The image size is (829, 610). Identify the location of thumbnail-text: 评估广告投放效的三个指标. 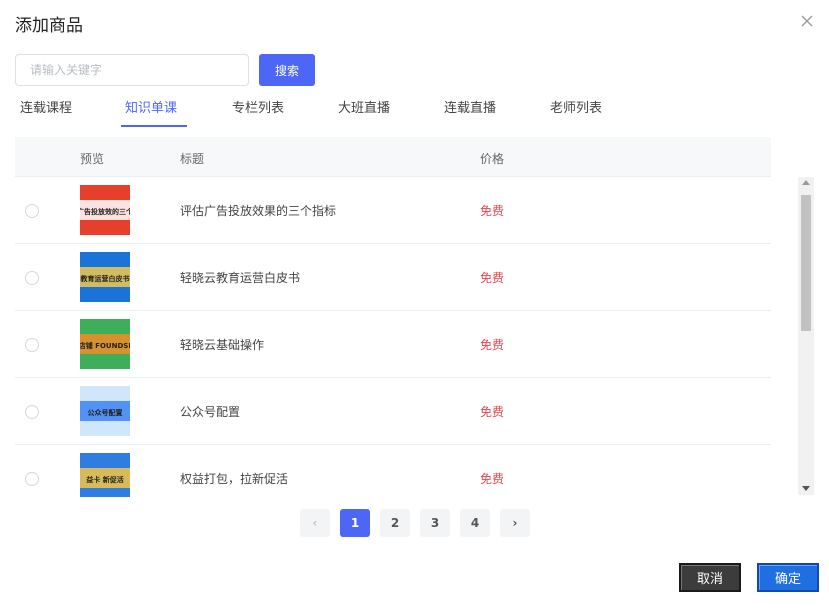
(105, 211).